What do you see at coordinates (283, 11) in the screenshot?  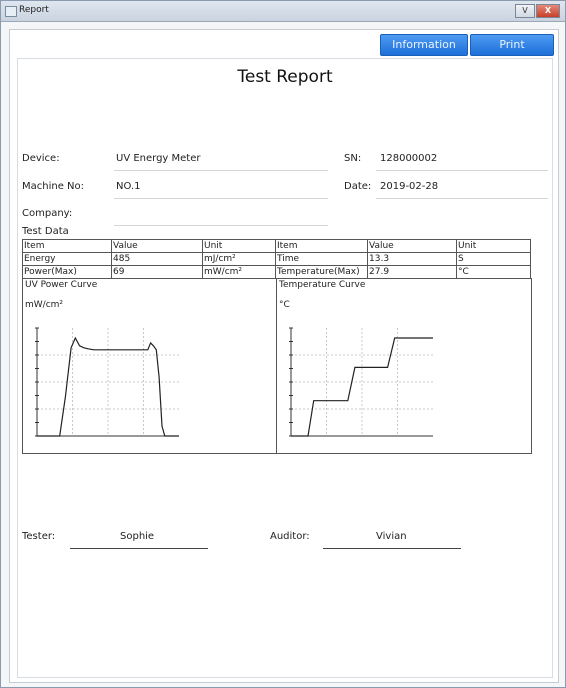 I see `title-bar: Report V X` at bounding box center [283, 11].